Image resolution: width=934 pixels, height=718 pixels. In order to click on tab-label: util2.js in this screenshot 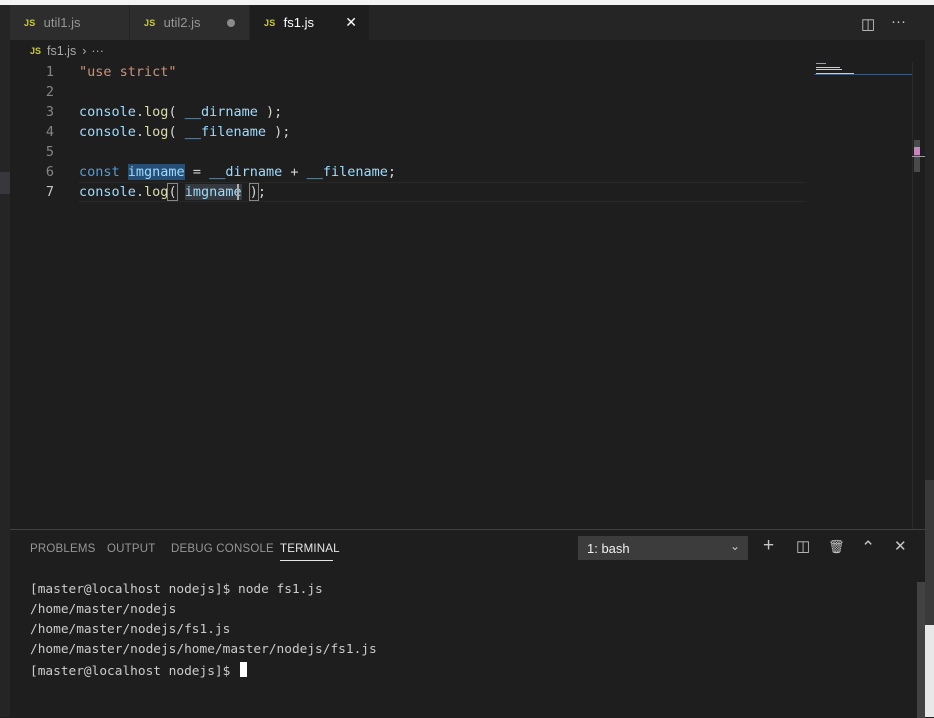, I will do `click(182, 22)`.